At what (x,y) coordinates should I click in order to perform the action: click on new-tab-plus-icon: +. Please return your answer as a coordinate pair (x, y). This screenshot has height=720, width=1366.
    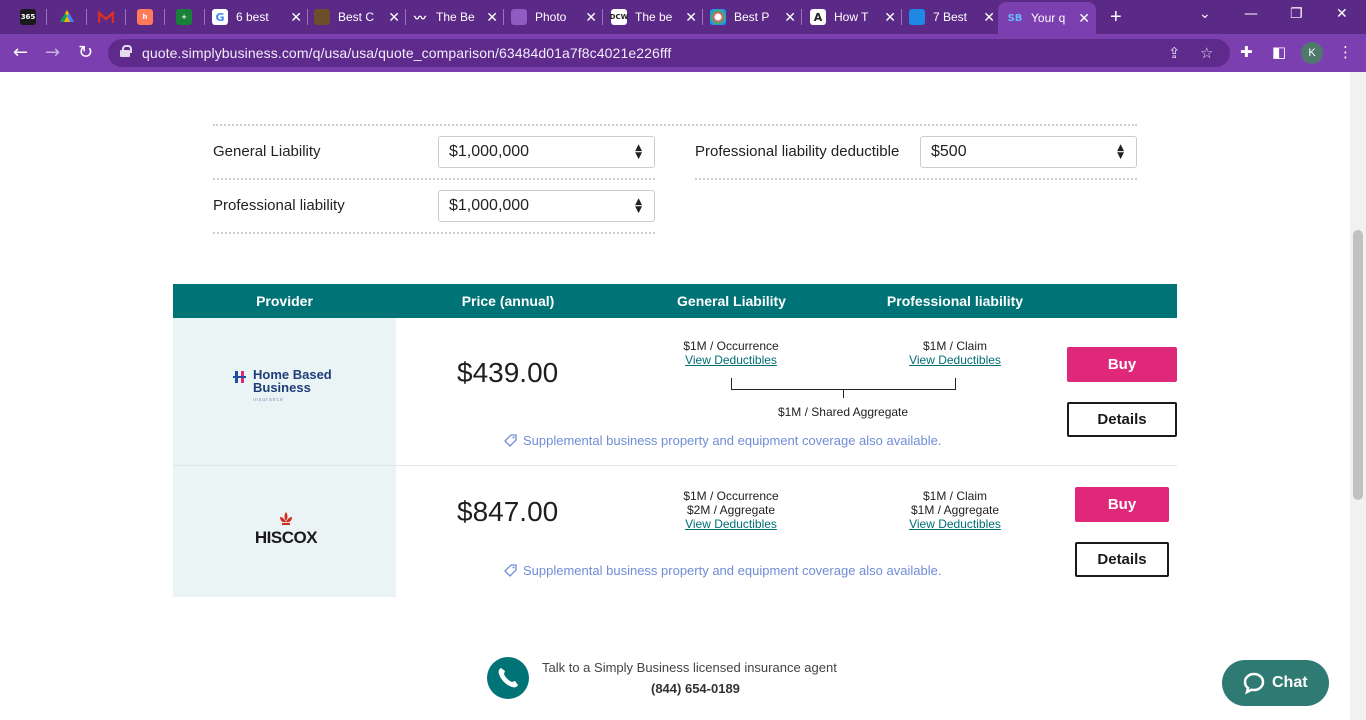
    Looking at the image, I should click on (1116, 17).